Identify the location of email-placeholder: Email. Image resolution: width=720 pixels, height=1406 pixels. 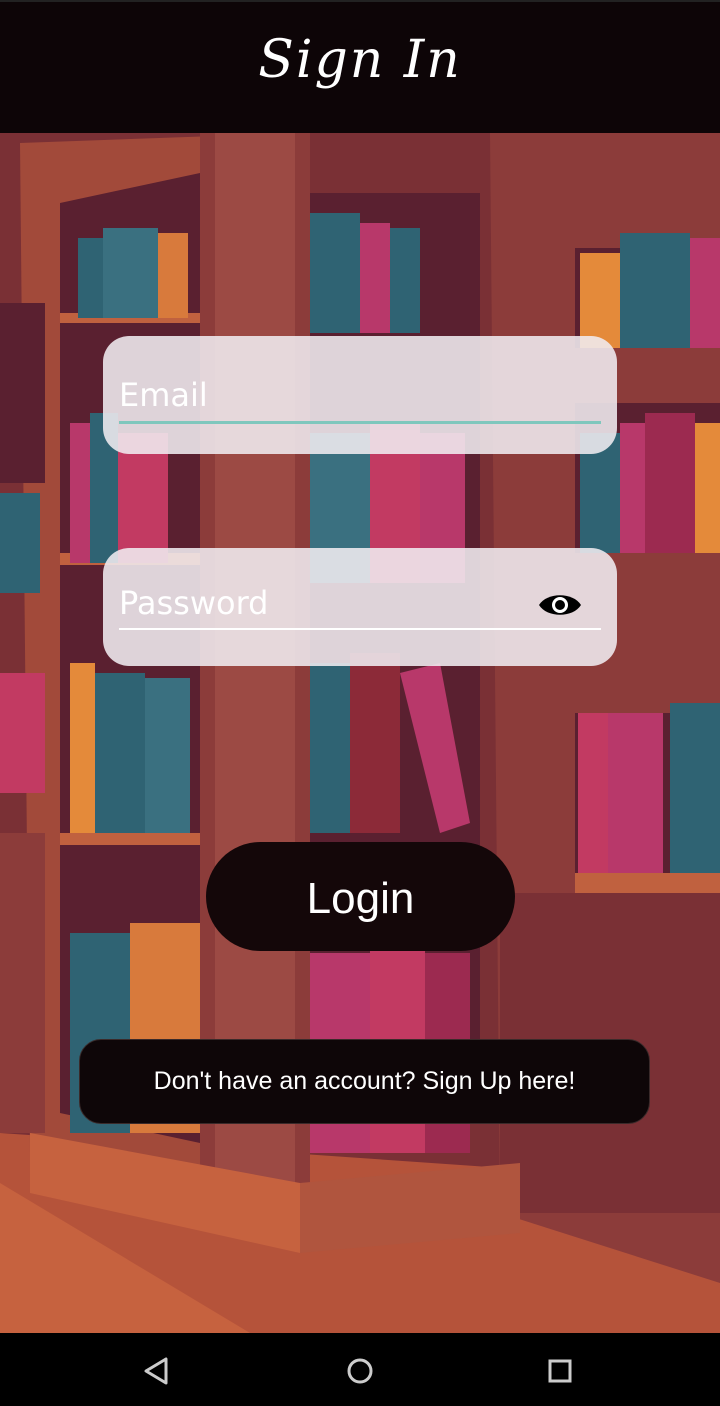
(163, 395).